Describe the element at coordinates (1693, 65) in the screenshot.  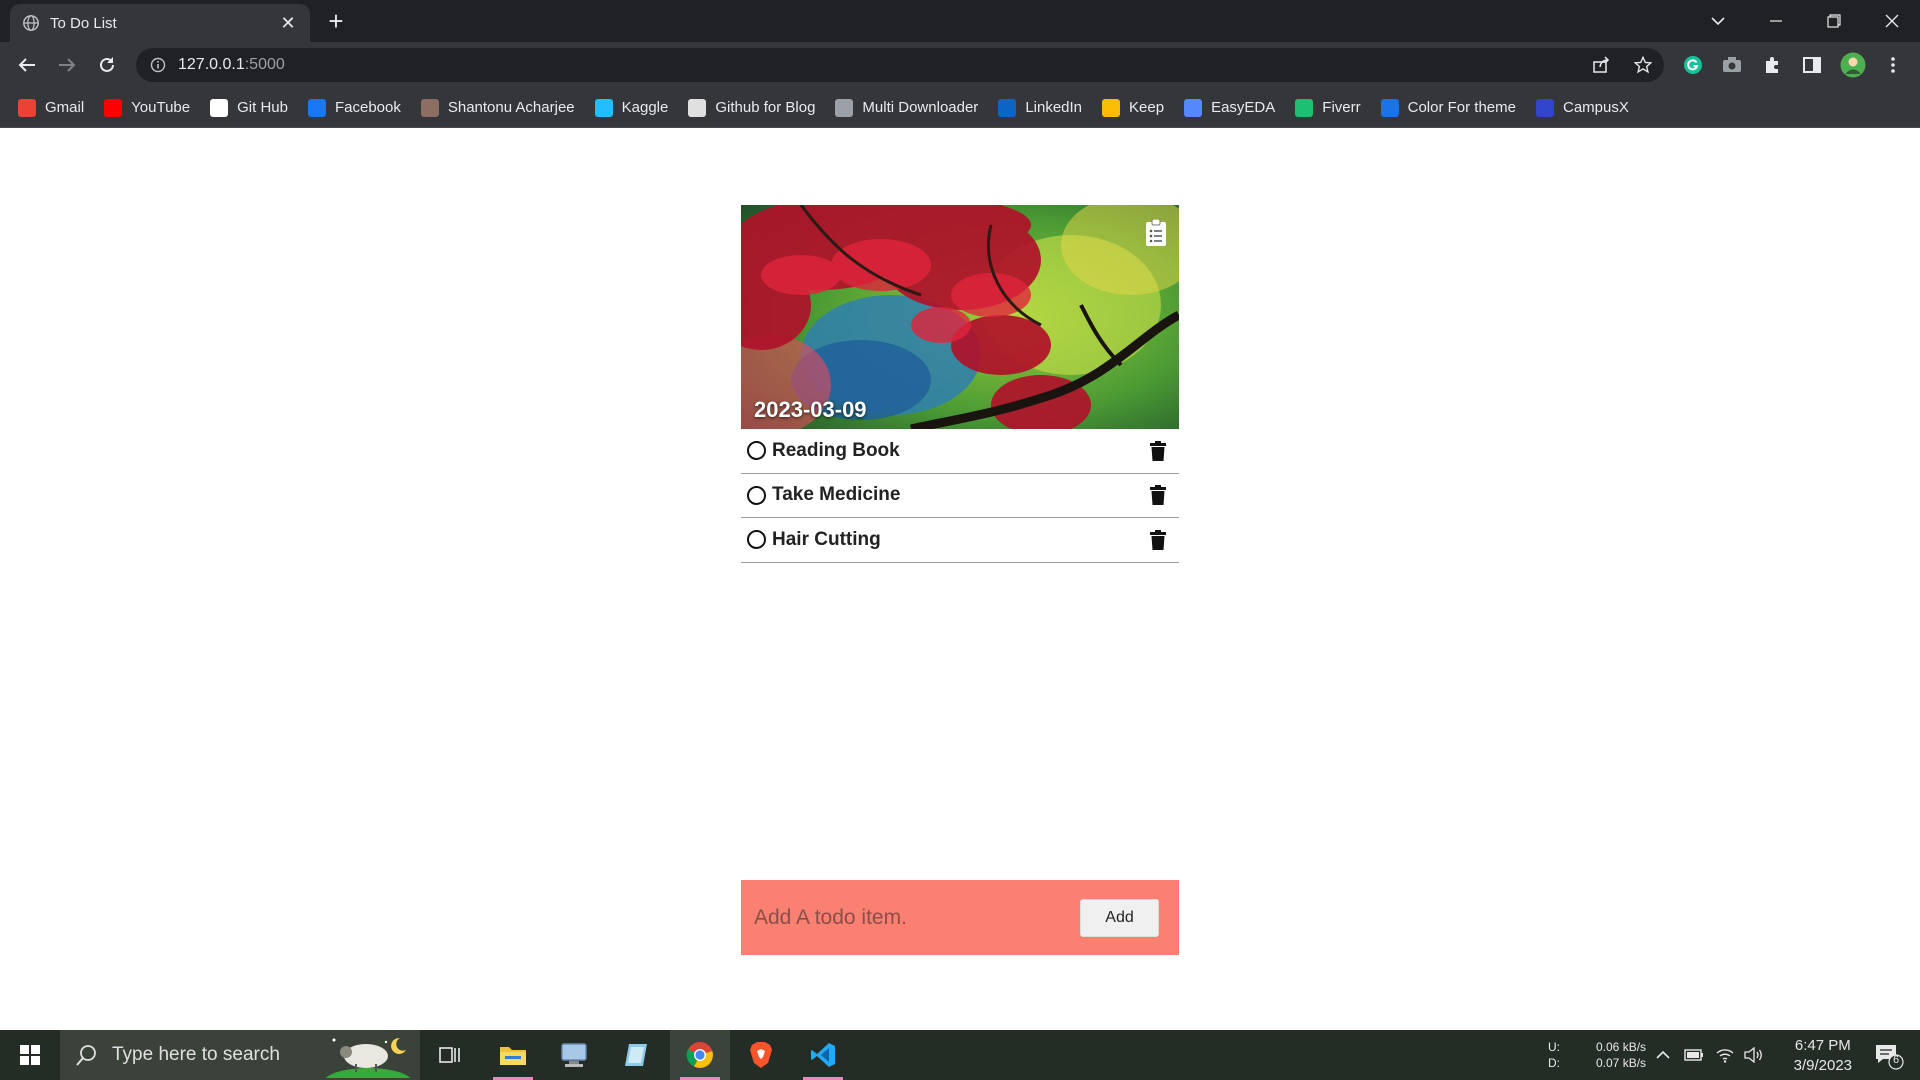
I see `grammarly-extension` at that location.